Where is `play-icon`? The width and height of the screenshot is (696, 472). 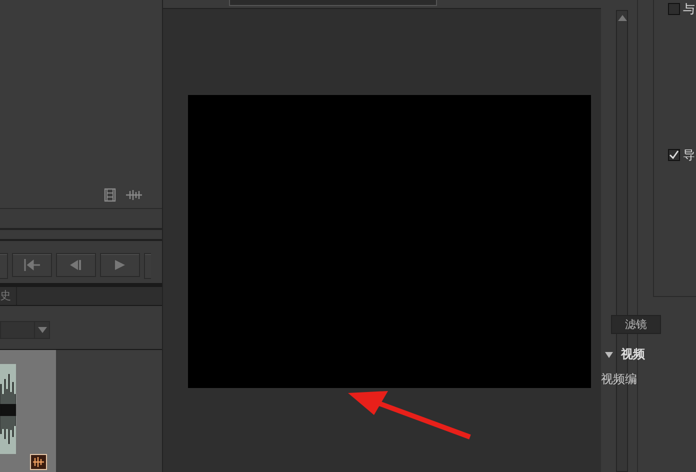 play-icon is located at coordinates (120, 265).